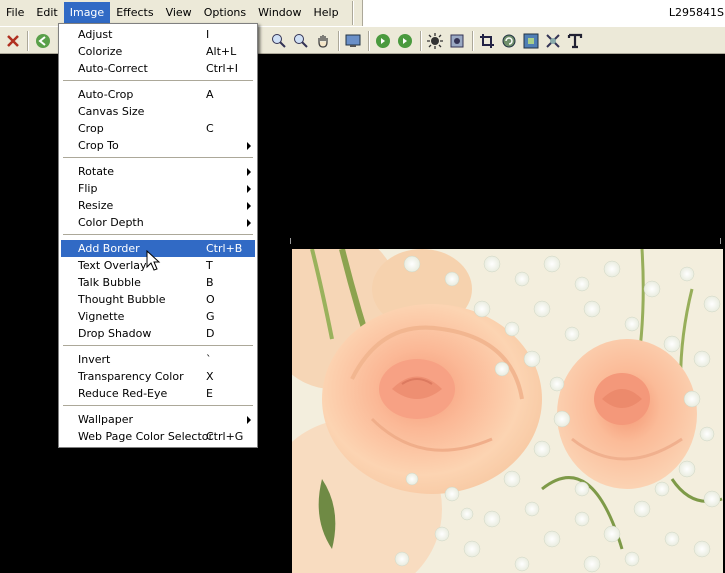 The height and width of the screenshot is (573, 725). What do you see at coordinates (153, 260) in the screenshot?
I see `mouse-cursor-icon` at bounding box center [153, 260].